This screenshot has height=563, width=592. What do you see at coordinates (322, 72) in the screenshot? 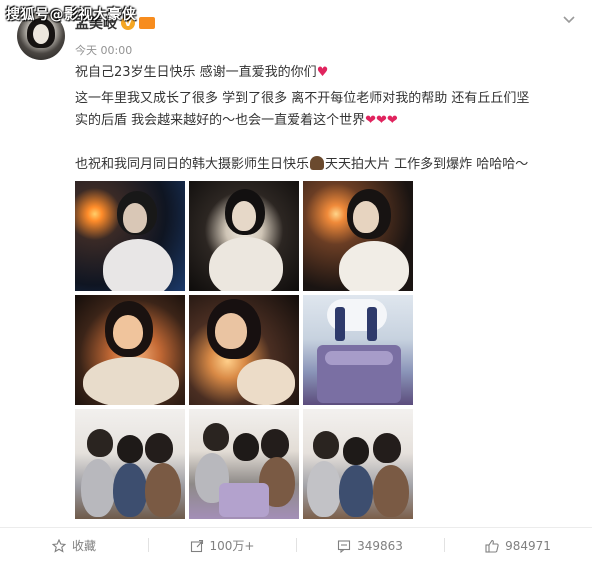
I see `heart-emoji: ♥` at bounding box center [322, 72].